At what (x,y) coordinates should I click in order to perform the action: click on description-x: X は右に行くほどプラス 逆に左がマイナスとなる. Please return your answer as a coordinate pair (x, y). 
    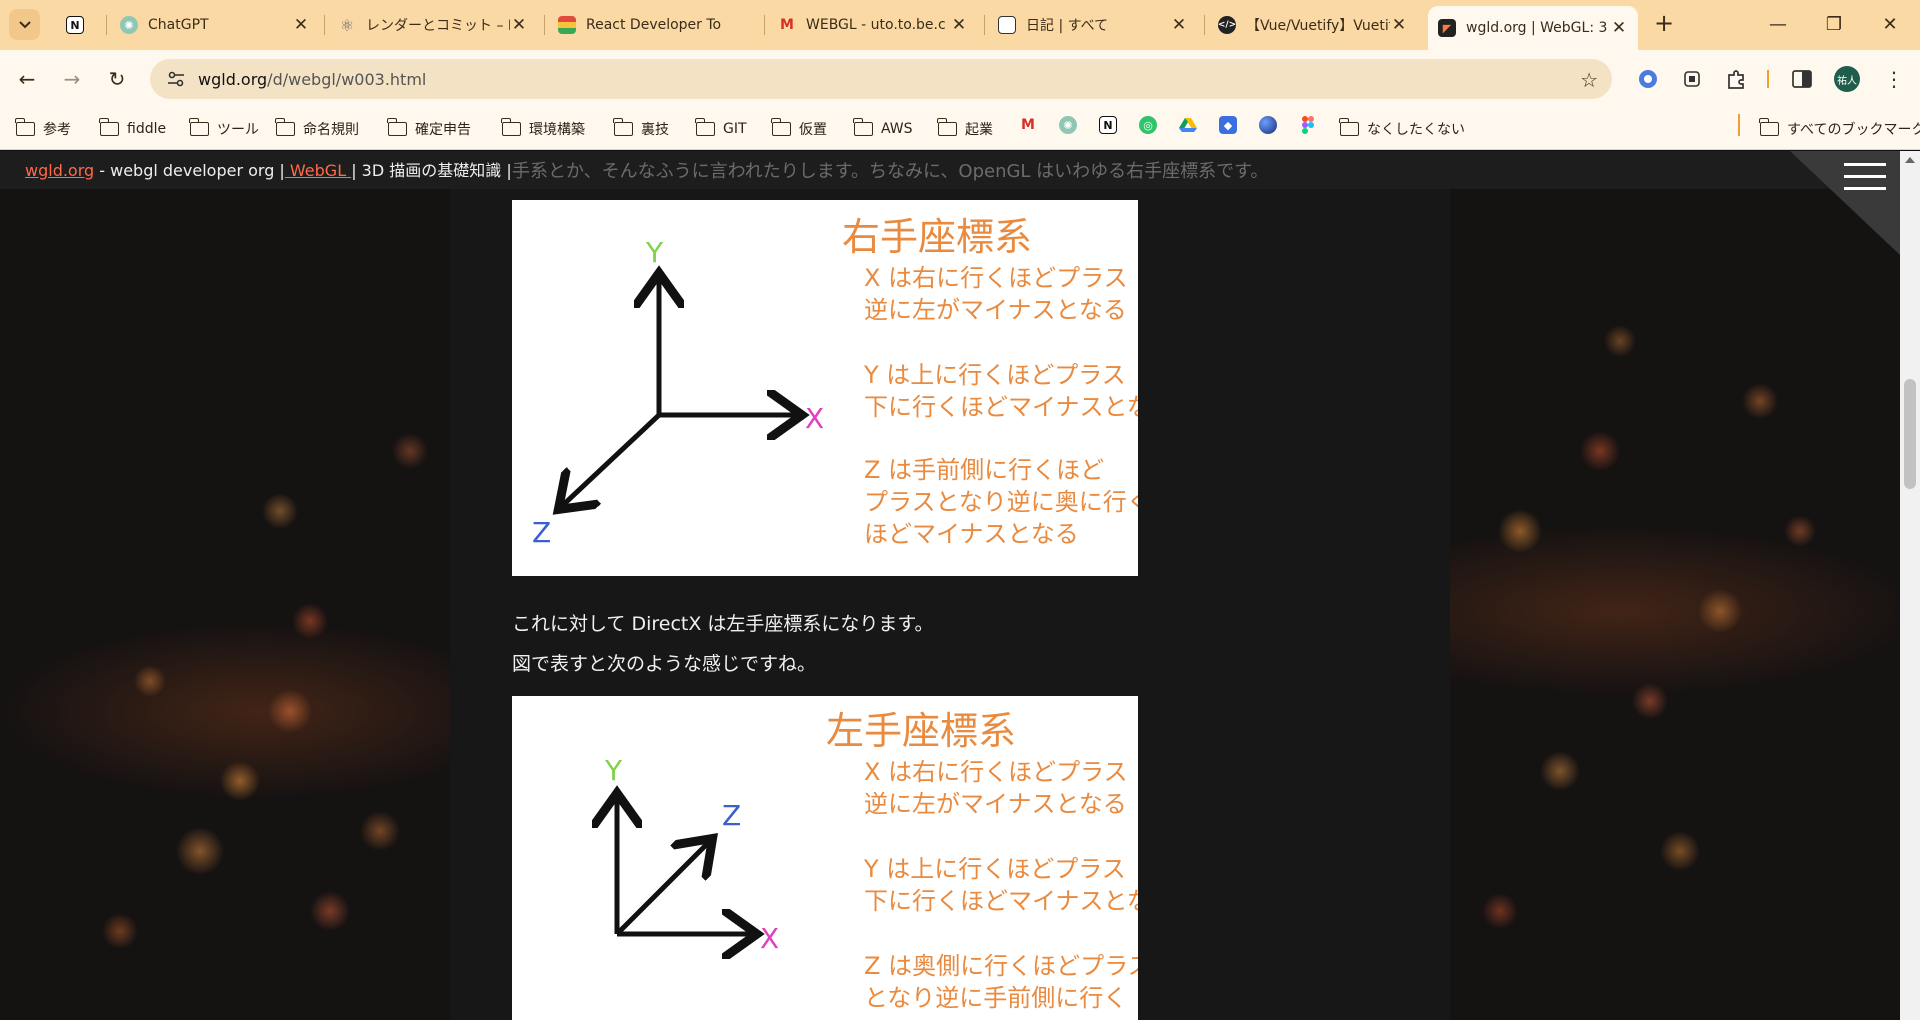
    Looking at the image, I should click on (996, 788).